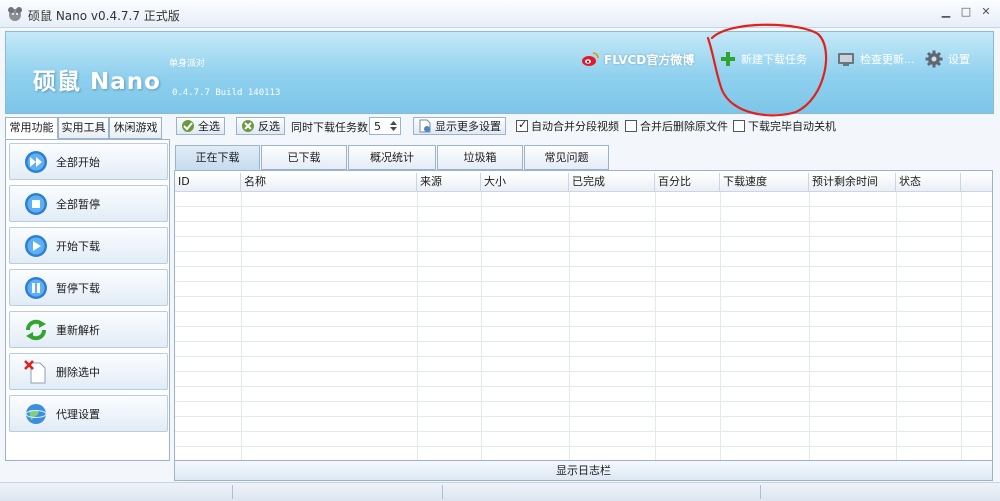 The image size is (1000, 501). Describe the element at coordinates (135, 128) in the screenshot. I see `tab-casual-games: 休闲游戏` at that location.